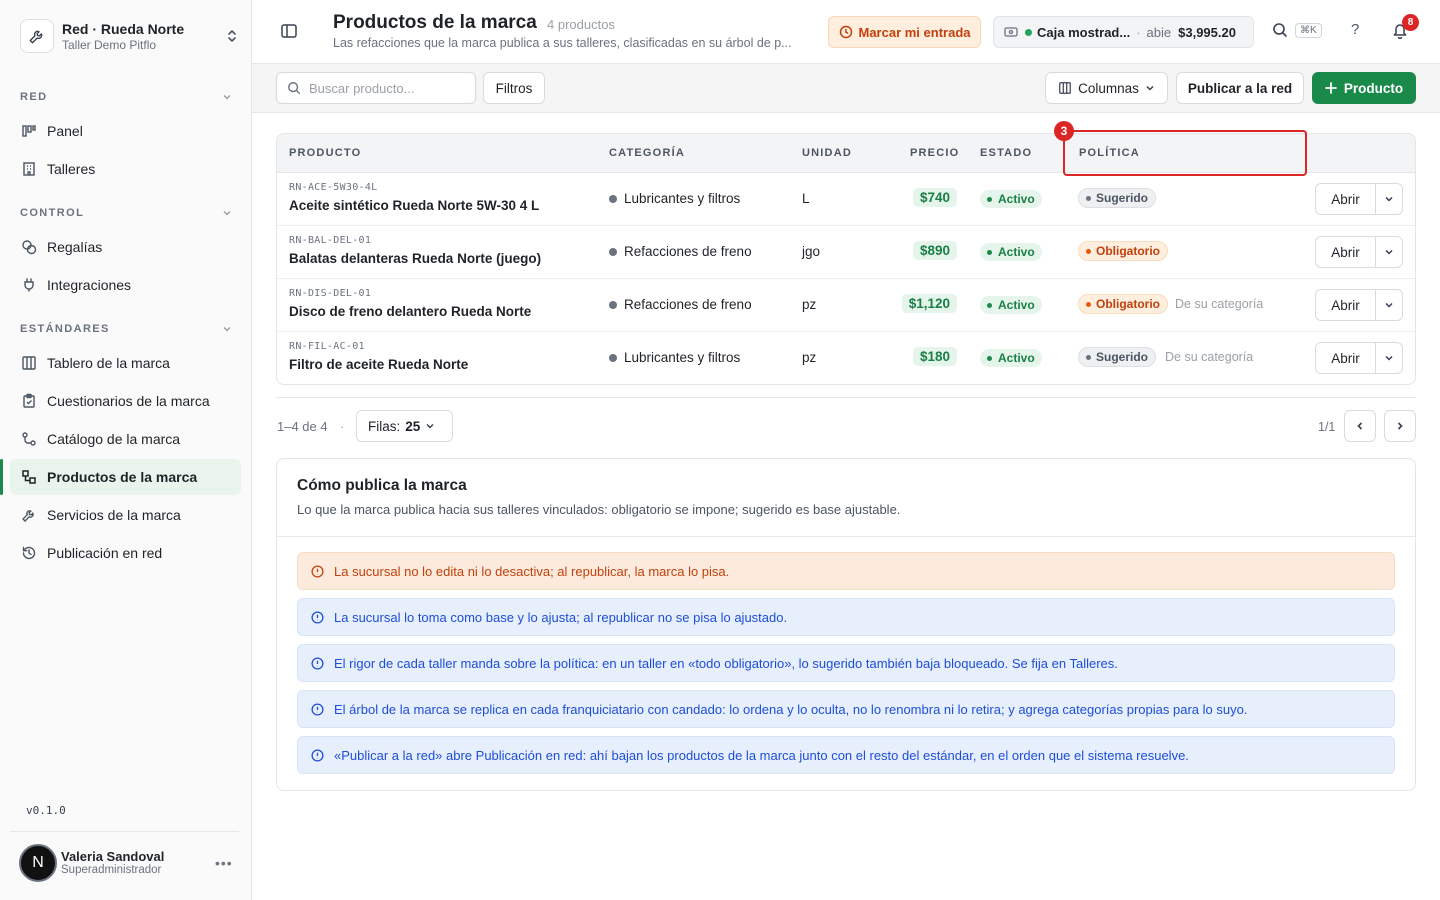 This screenshot has height=900, width=1440. Describe the element at coordinates (1011, 358) in the screenshot. I see `status-badge: Activo` at that location.